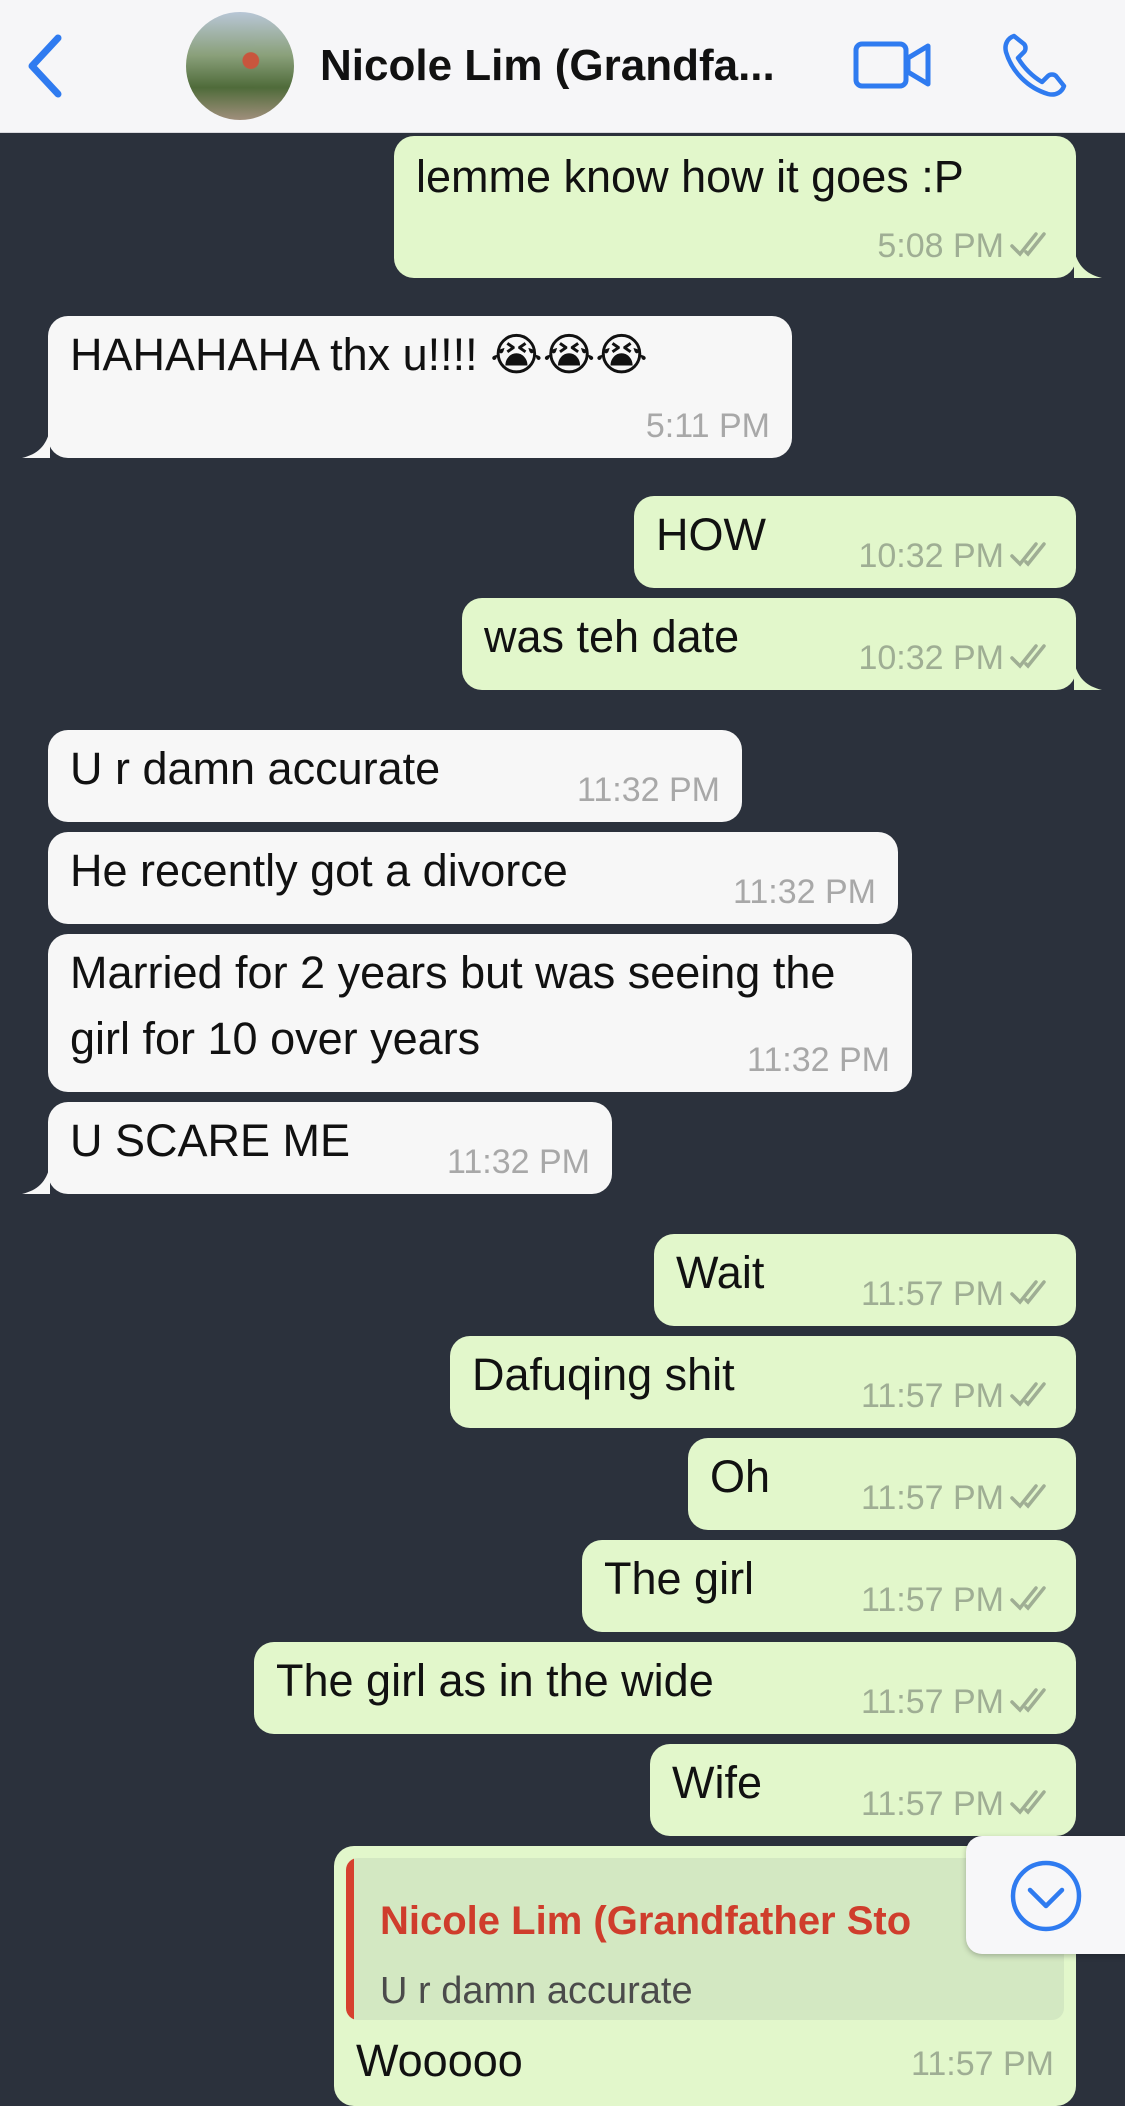 The width and height of the screenshot is (1125, 2106). I want to click on outgoing-message: lemme know how it goes :P 5:08 PM, so click(748, 207).